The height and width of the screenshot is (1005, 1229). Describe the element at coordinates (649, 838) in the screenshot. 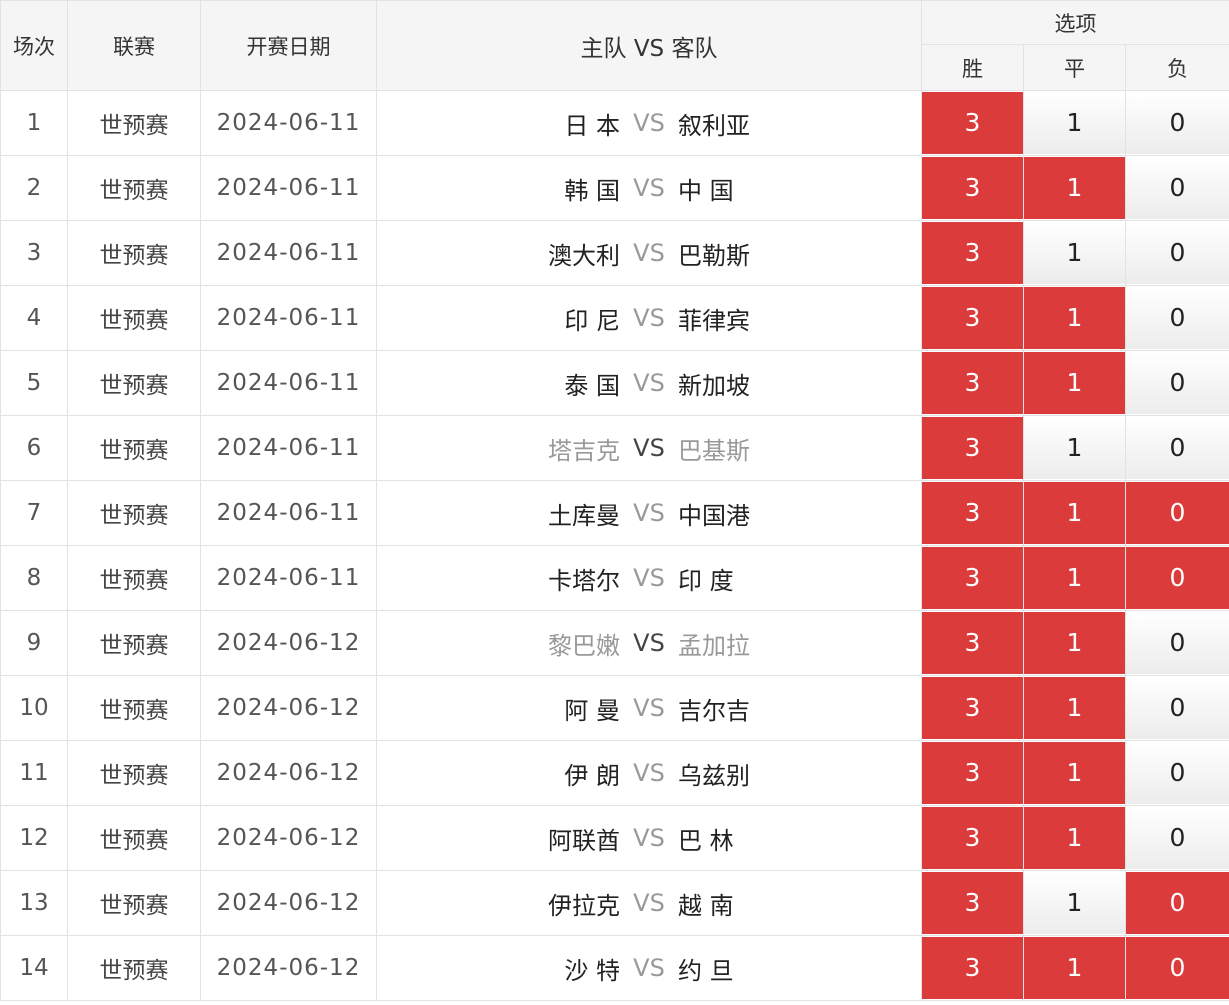

I see `match-teams: 阿联酋 VS 巴 林` at that location.